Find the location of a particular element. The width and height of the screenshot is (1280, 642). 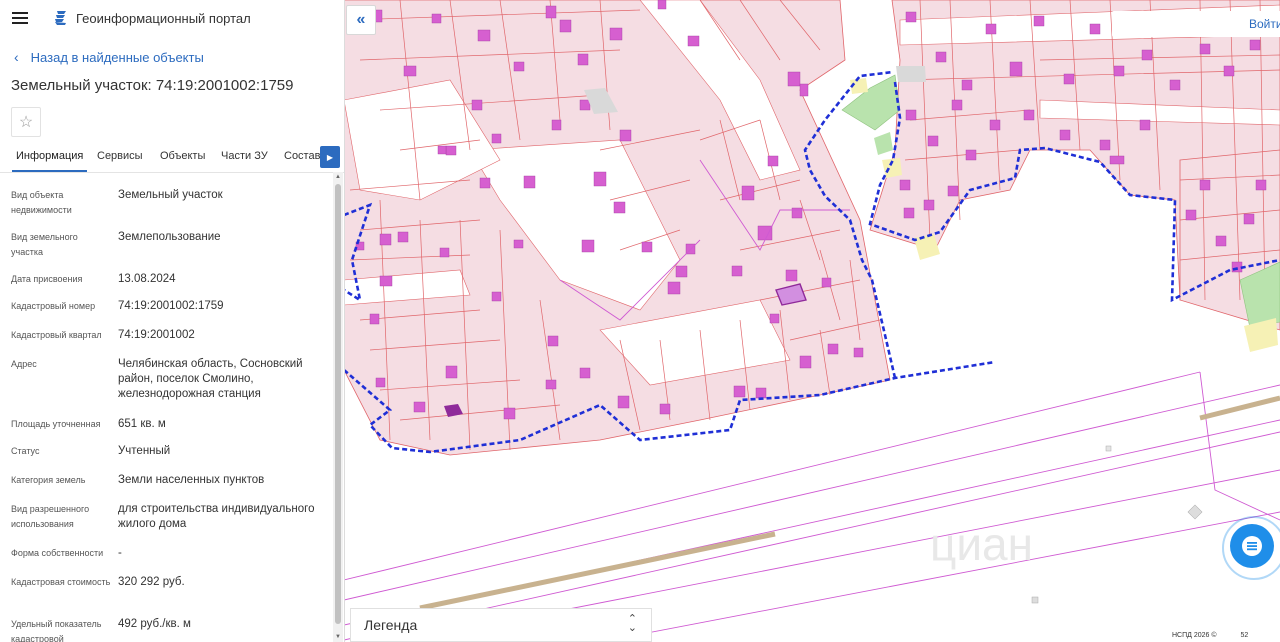

tab-parts: Части ЗУ is located at coordinates (244, 156).